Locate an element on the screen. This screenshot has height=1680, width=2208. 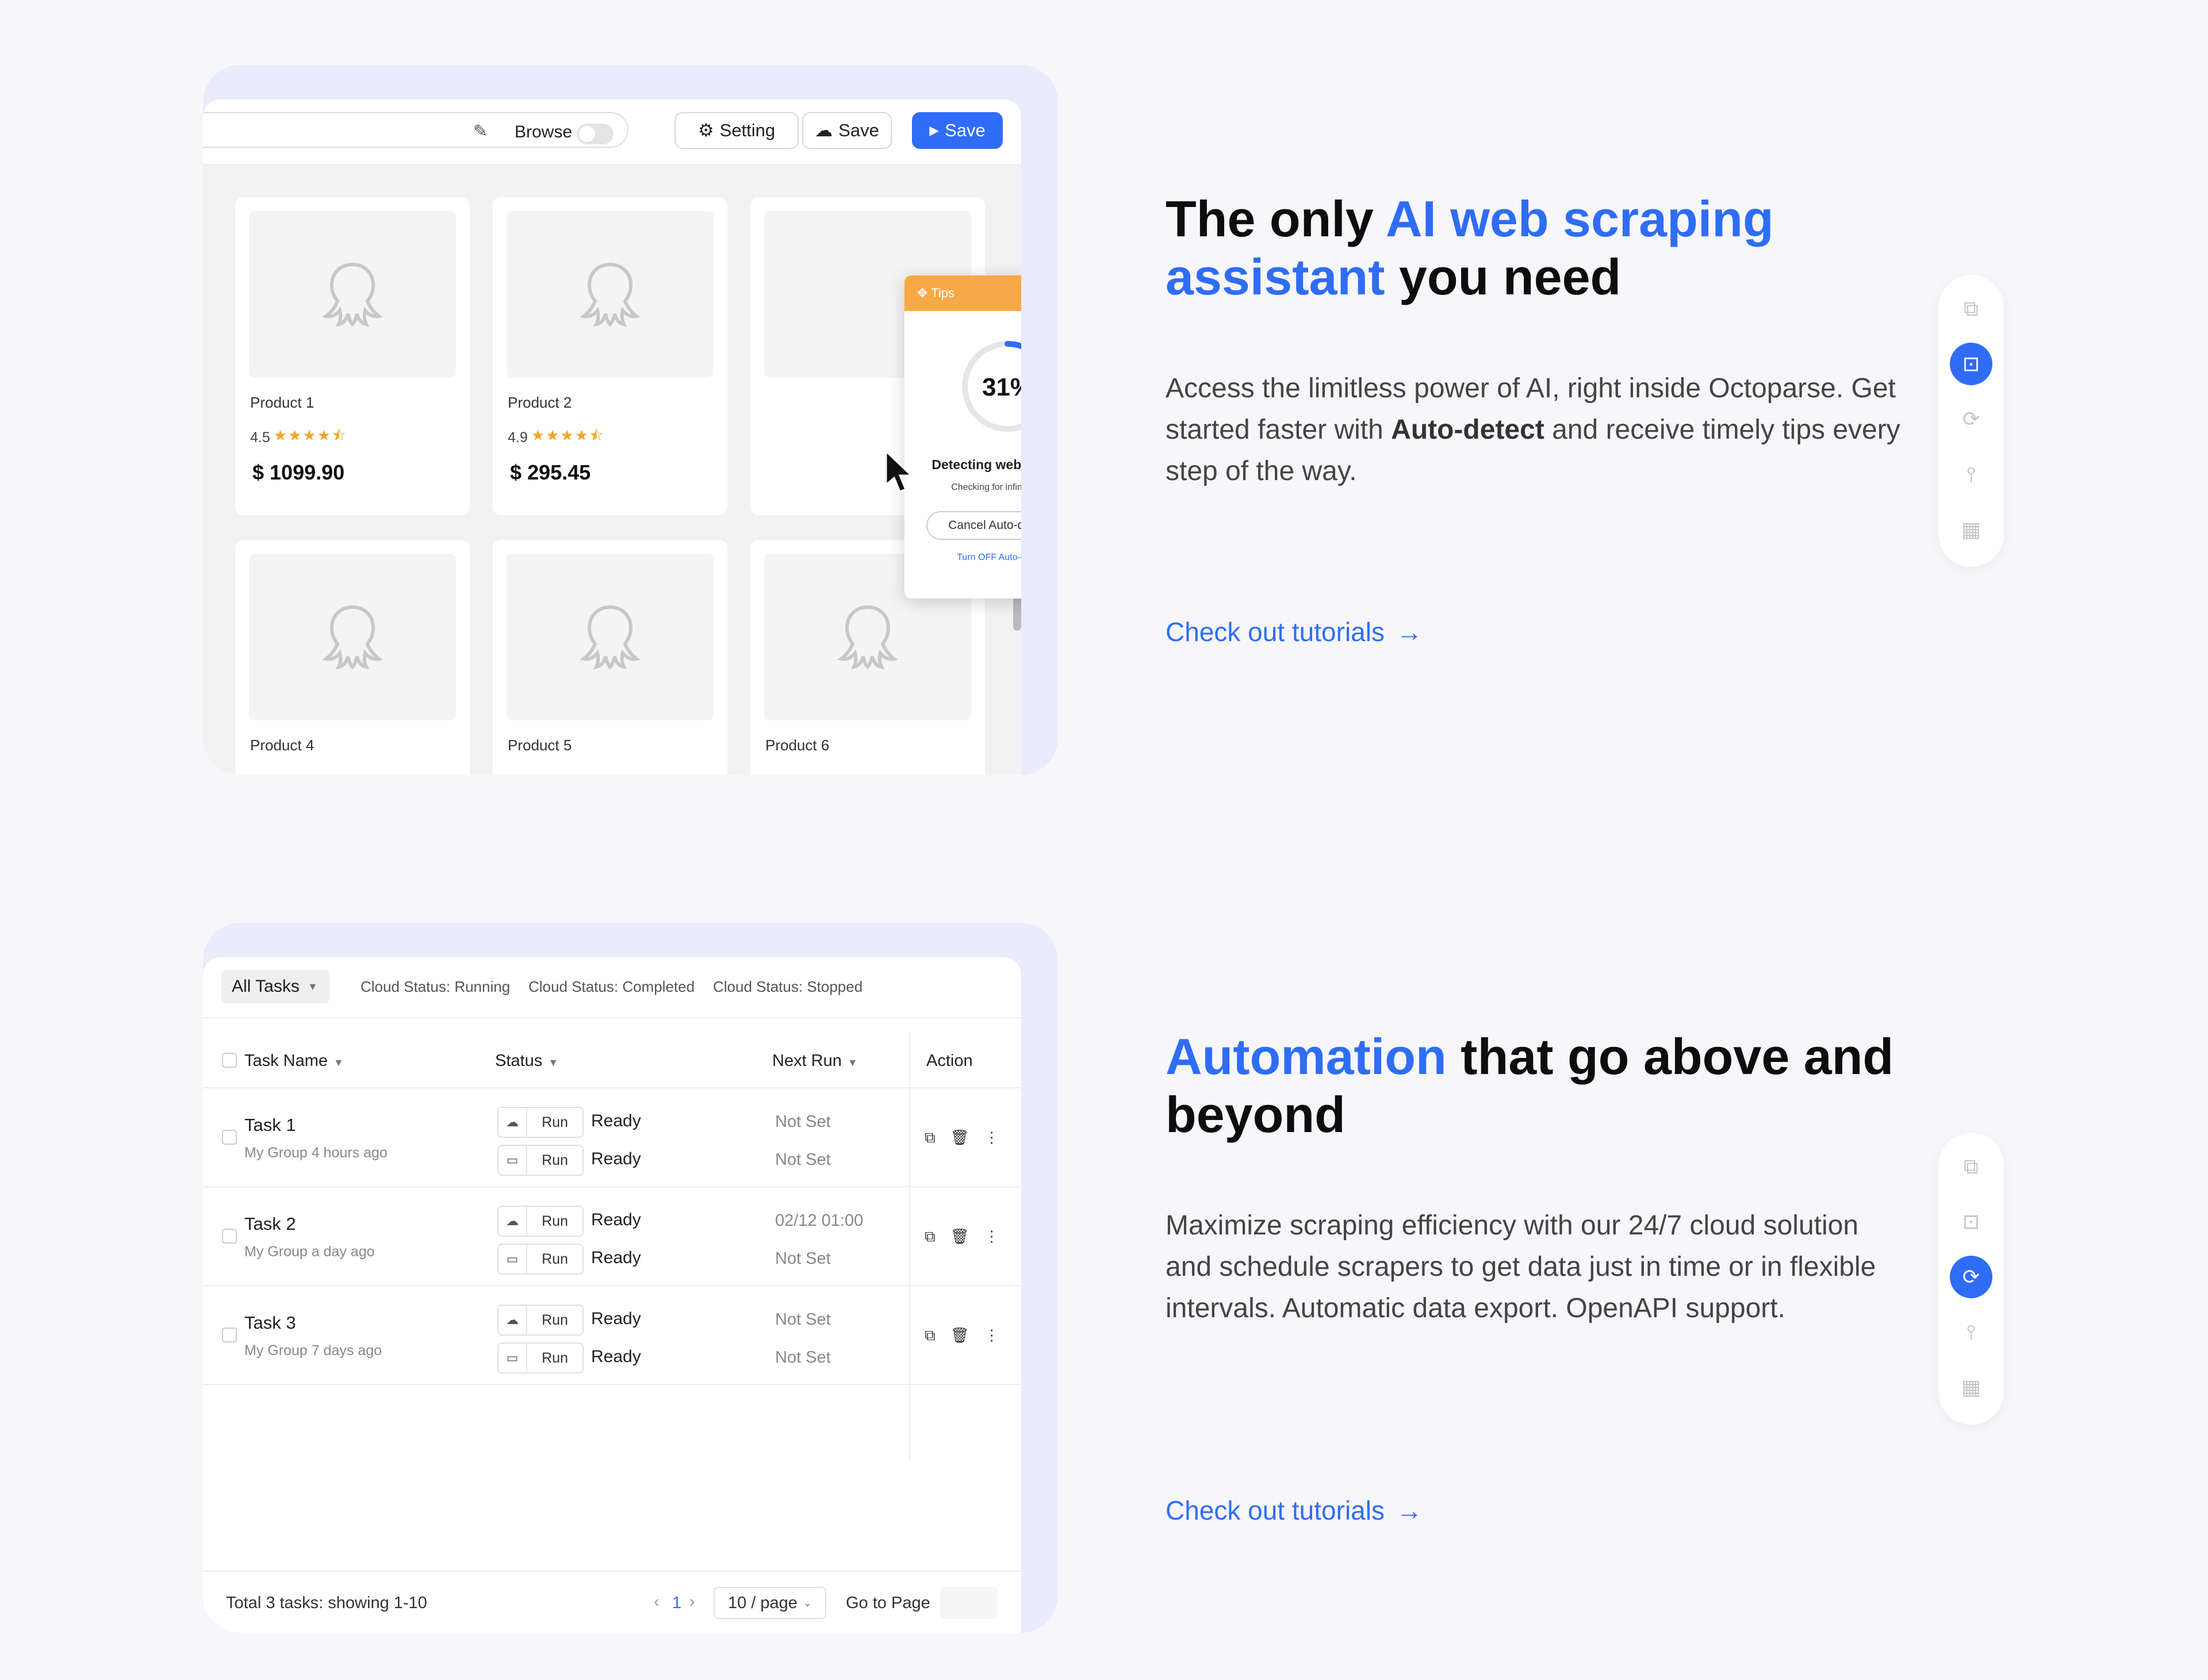
col-status: Status ▼ is located at coordinates (526, 1061).